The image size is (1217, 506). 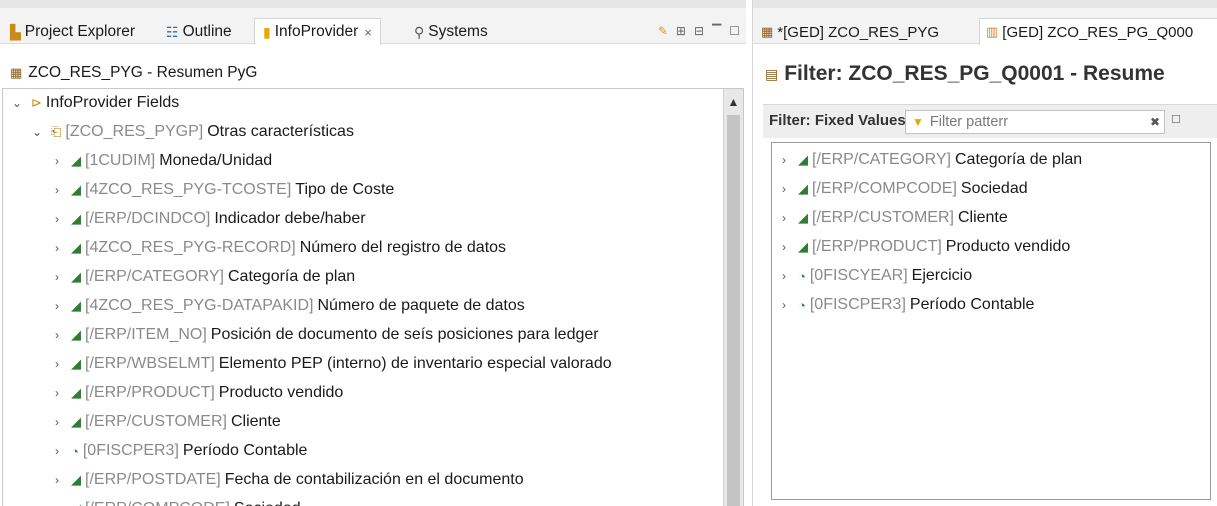 I want to click on link-with-editor-icon: ✎, so click(x=663, y=31).